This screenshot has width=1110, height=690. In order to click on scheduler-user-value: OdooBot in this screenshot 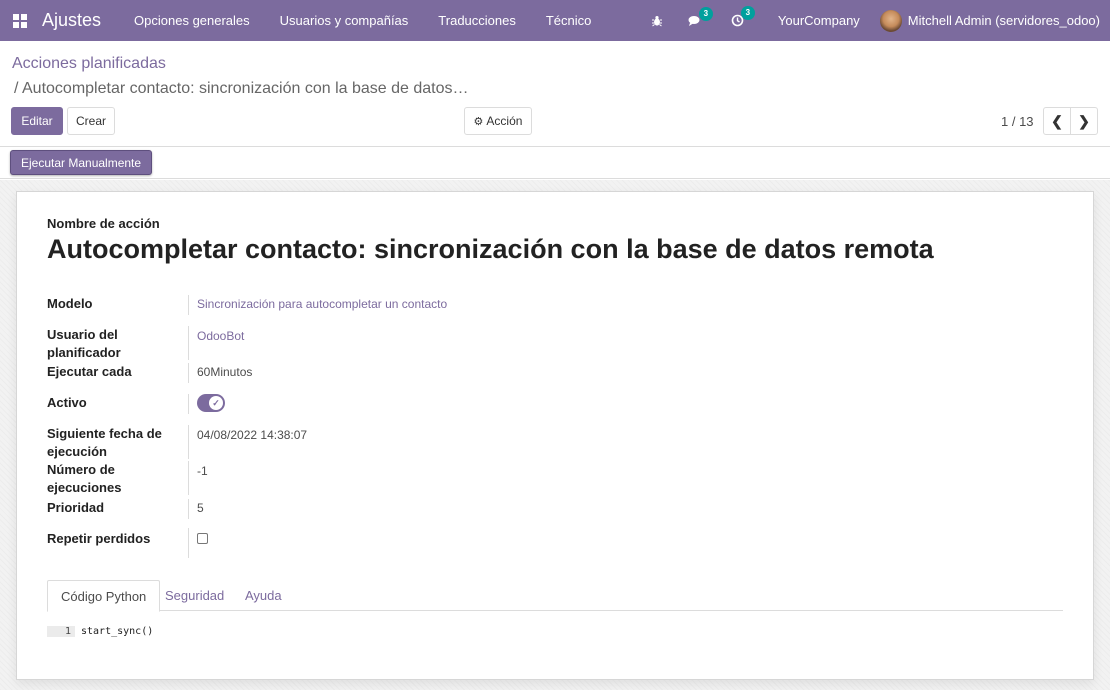, I will do `click(220, 336)`.